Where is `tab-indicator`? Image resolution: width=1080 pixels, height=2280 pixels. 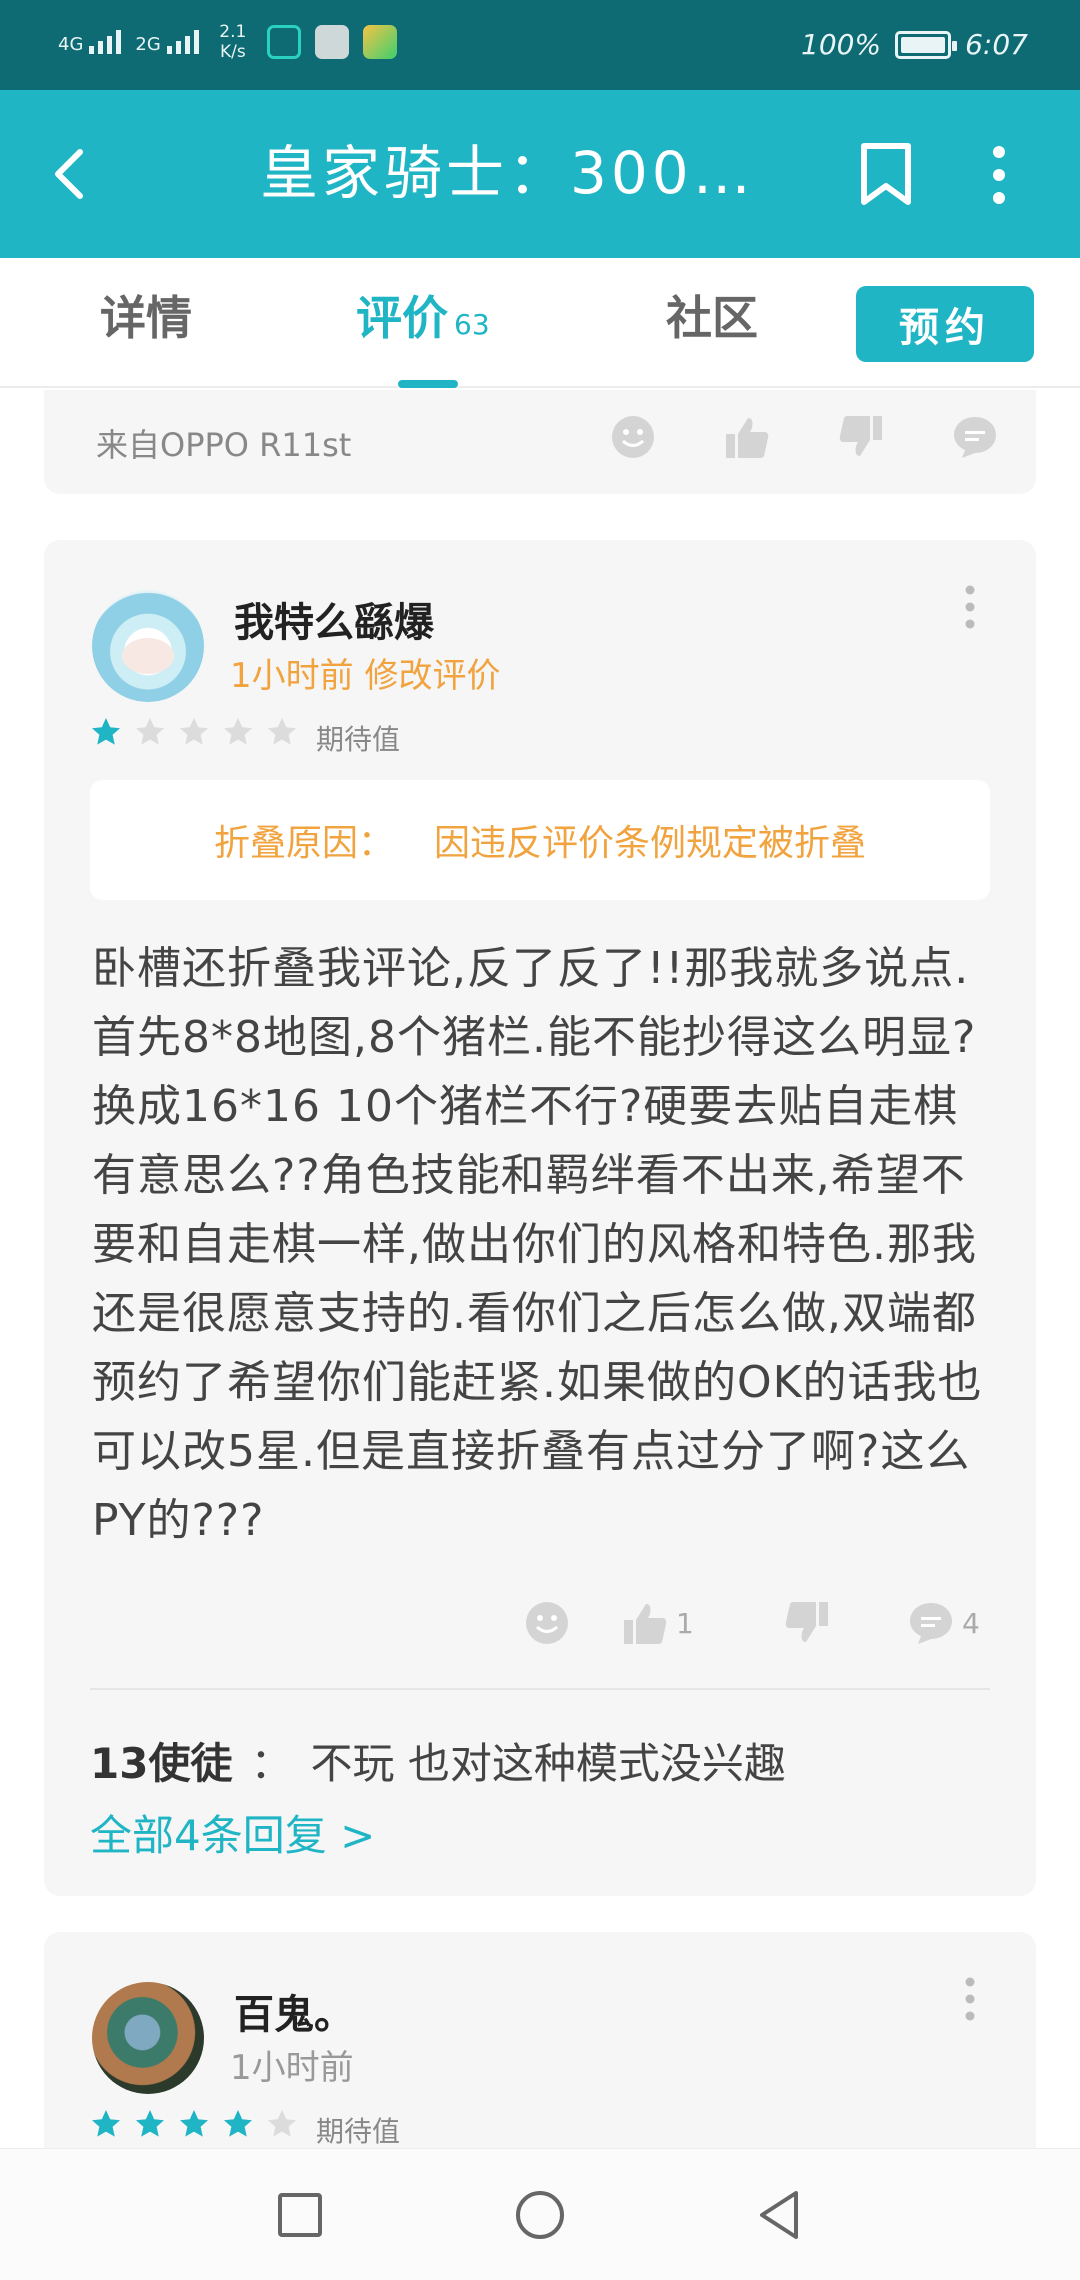
tab-indicator is located at coordinates (428, 384).